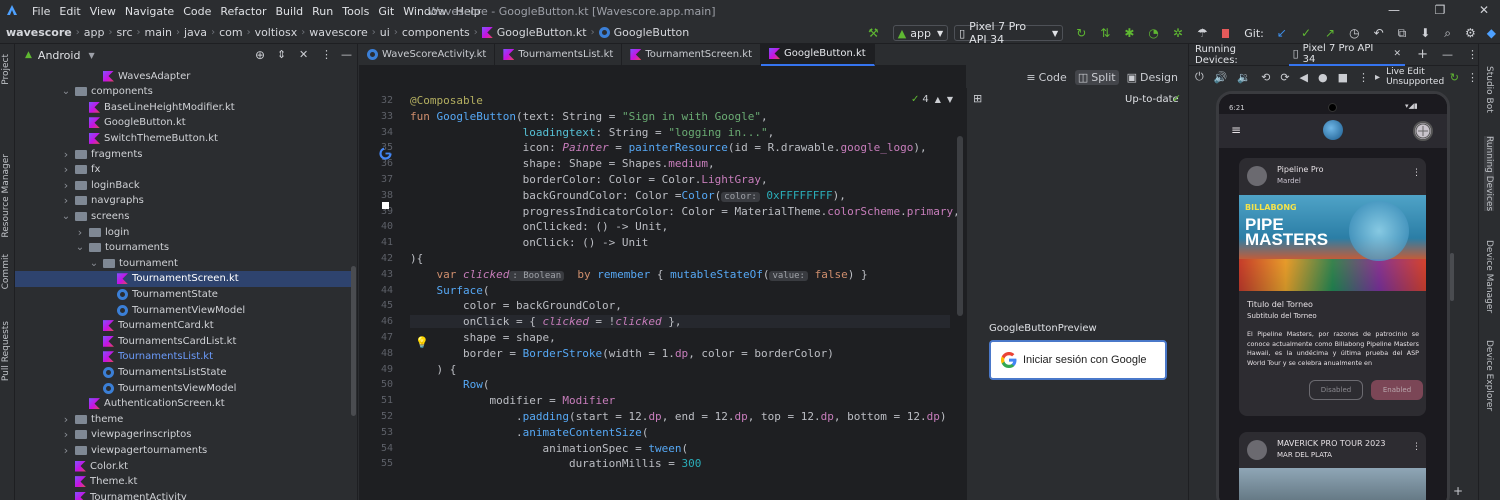 The width and height of the screenshot is (1500, 500). Describe the element at coordinates (1489, 89) in the screenshot. I see `studio-bot-tool-tab: Studio Bot` at that location.